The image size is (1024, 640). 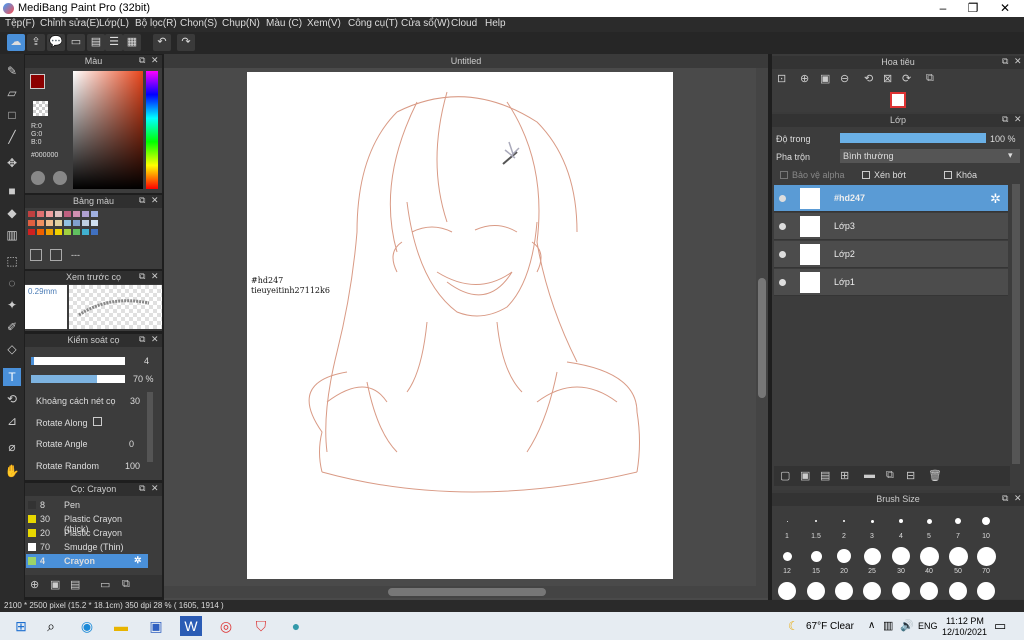 What do you see at coordinates (150, 427) in the screenshot?
I see `brush-control-scrollbar` at bounding box center [150, 427].